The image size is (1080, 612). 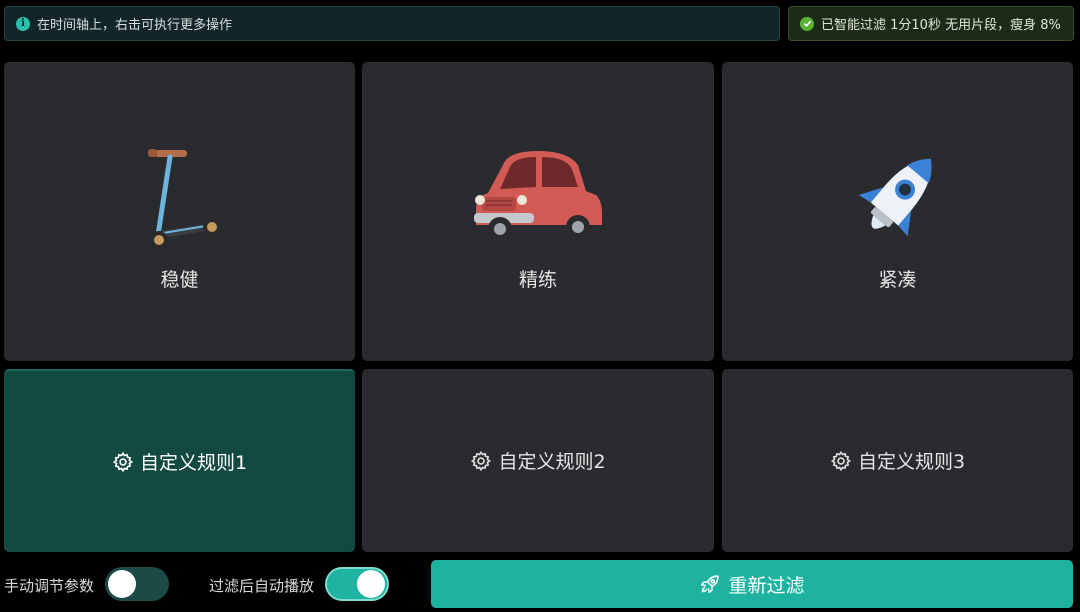 I want to click on info-notice-text: 在时间轴上，右击可执行更多操作, so click(x=135, y=25).